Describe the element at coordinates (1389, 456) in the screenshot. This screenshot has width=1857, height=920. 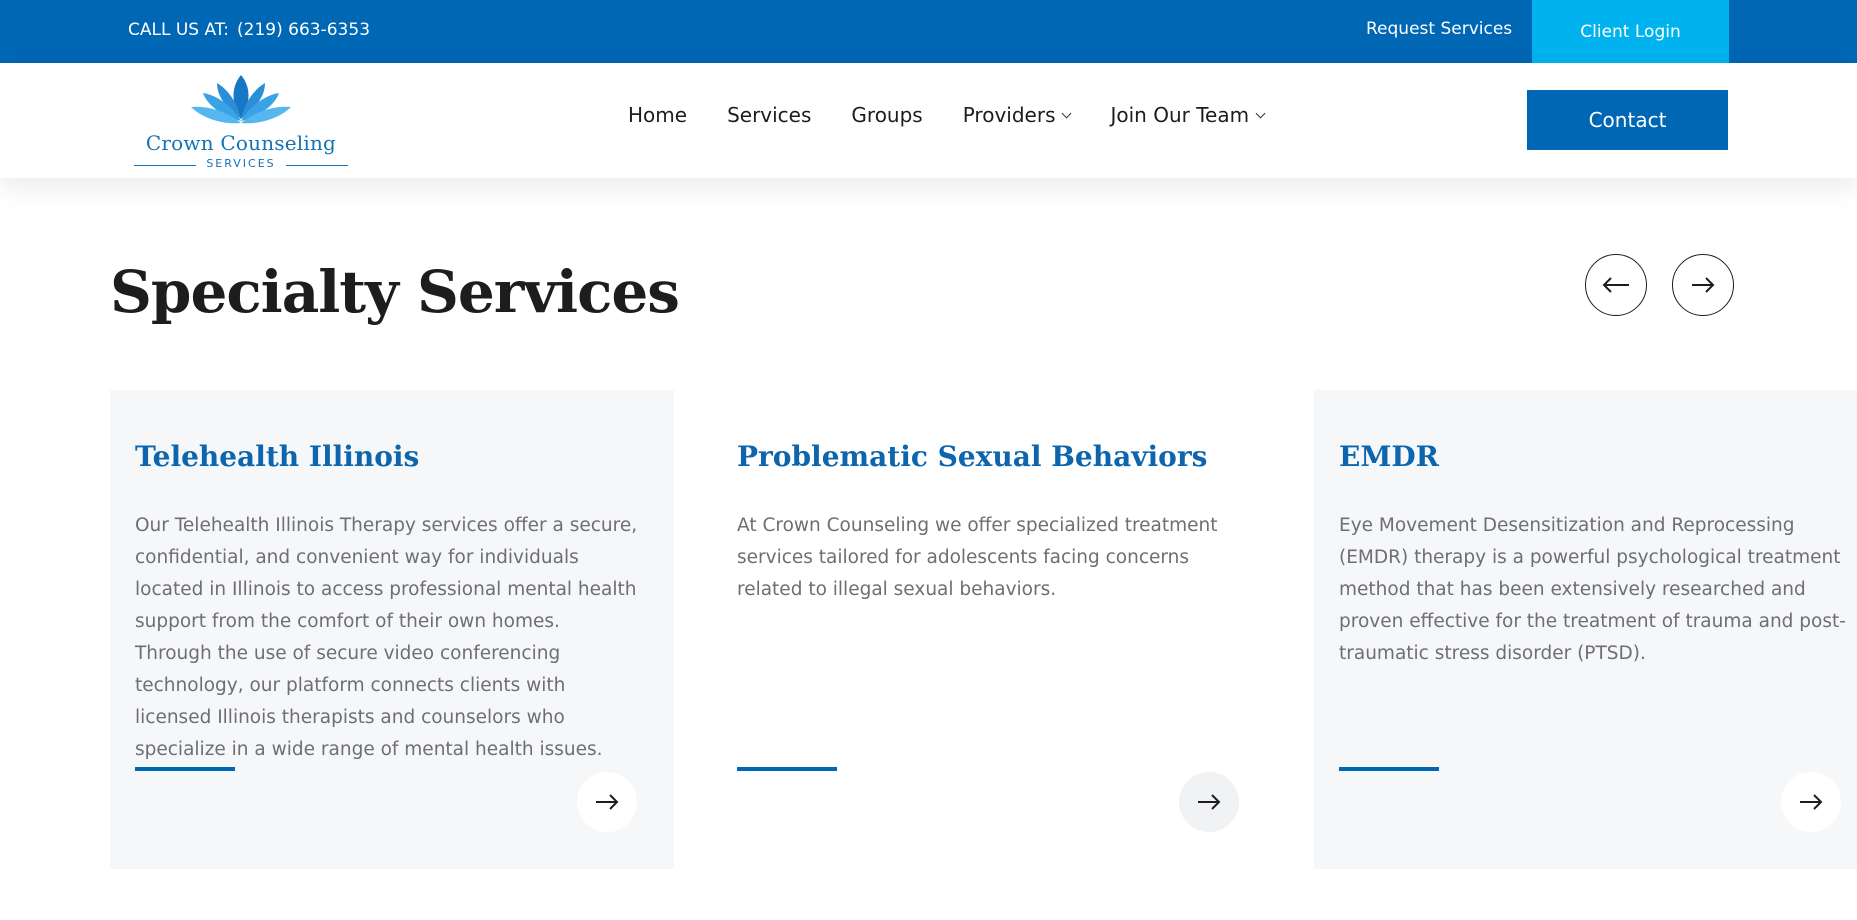
I see `card-title: EMDR` at that location.